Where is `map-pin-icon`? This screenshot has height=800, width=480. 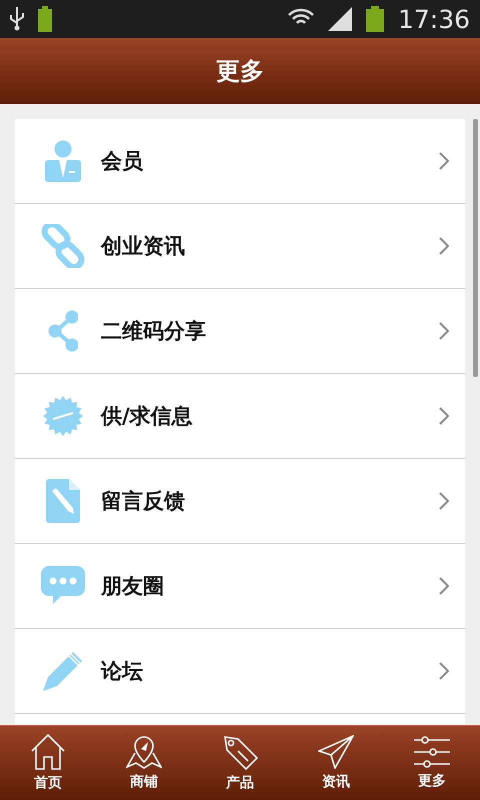 map-pin-icon is located at coordinates (144, 752).